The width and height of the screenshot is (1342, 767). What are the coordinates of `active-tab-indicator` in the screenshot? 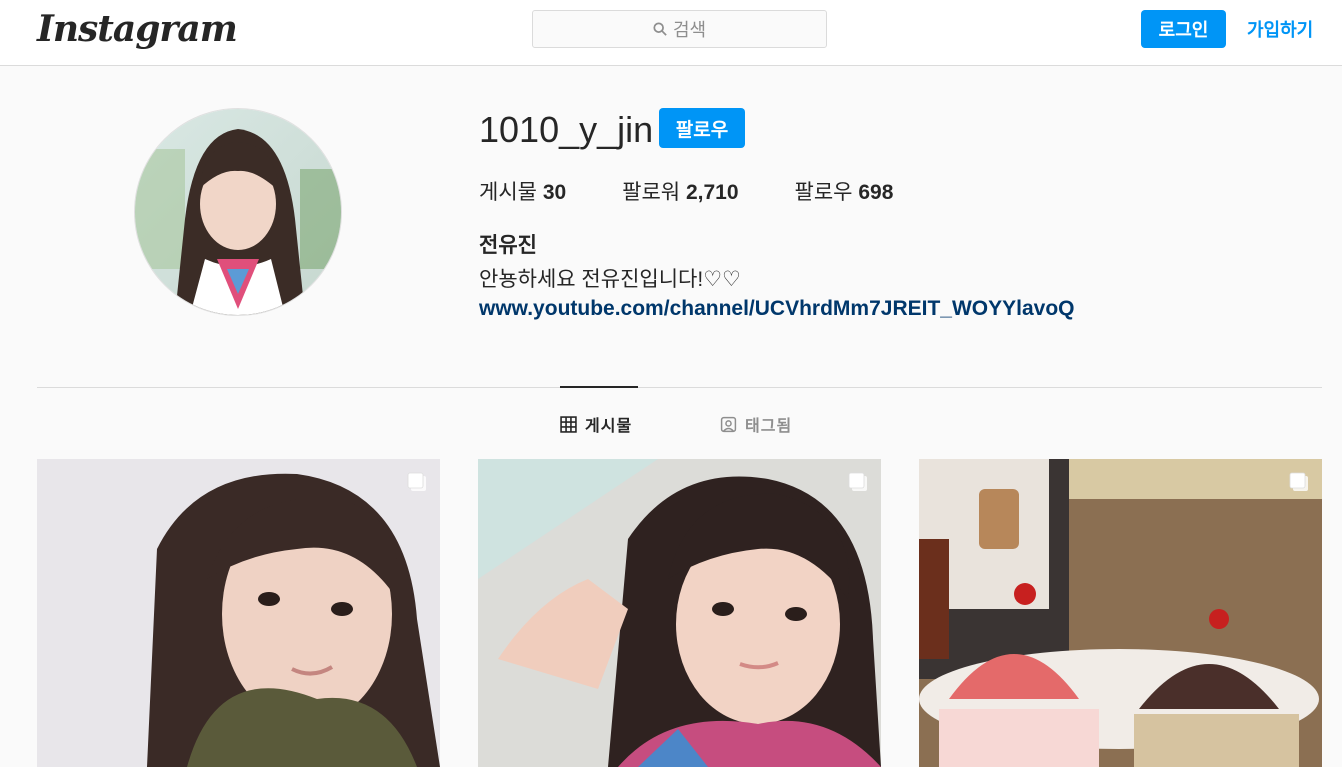 It's located at (599, 387).